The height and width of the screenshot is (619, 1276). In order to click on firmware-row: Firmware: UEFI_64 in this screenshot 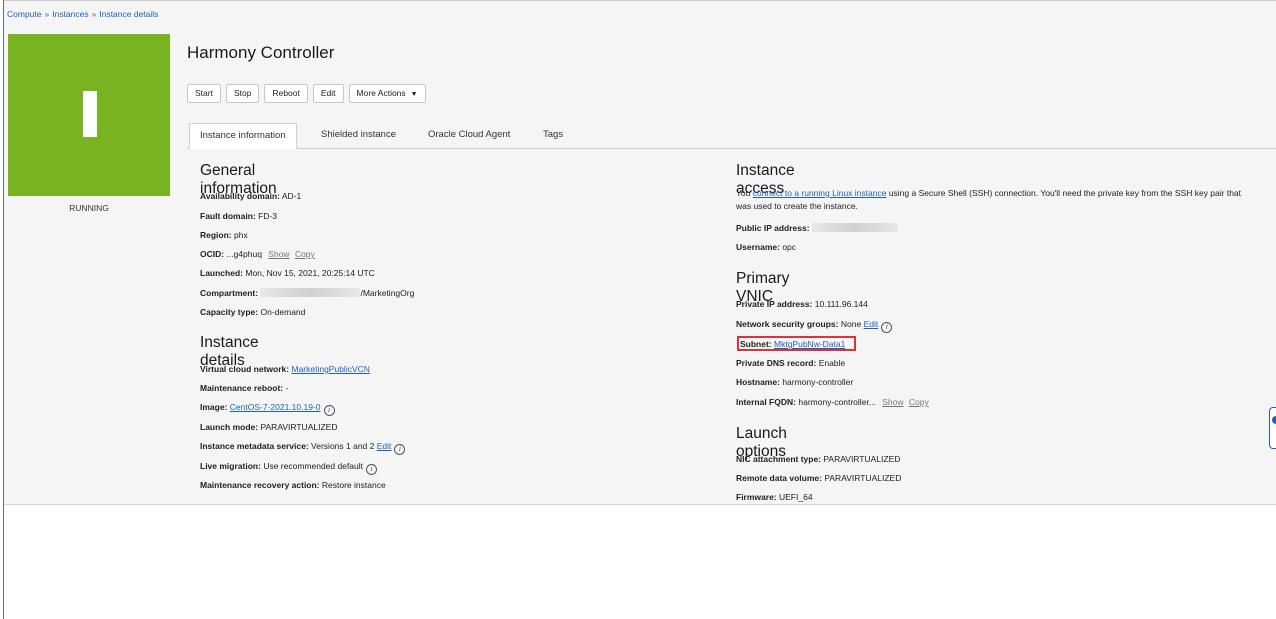, I will do `click(774, 497)`.